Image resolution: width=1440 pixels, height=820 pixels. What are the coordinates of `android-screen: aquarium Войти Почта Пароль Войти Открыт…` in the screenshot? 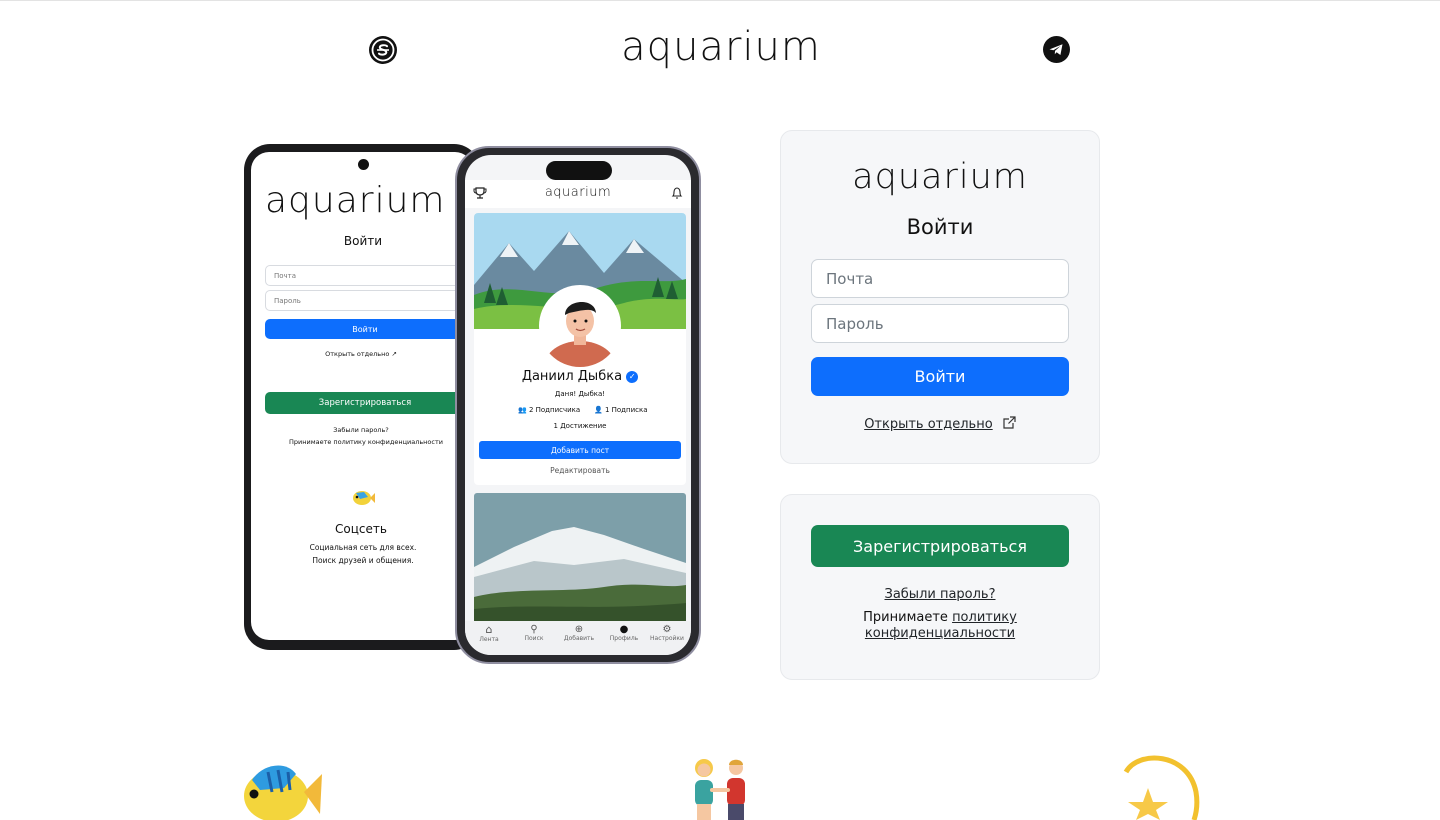 It's located at (362, 396).